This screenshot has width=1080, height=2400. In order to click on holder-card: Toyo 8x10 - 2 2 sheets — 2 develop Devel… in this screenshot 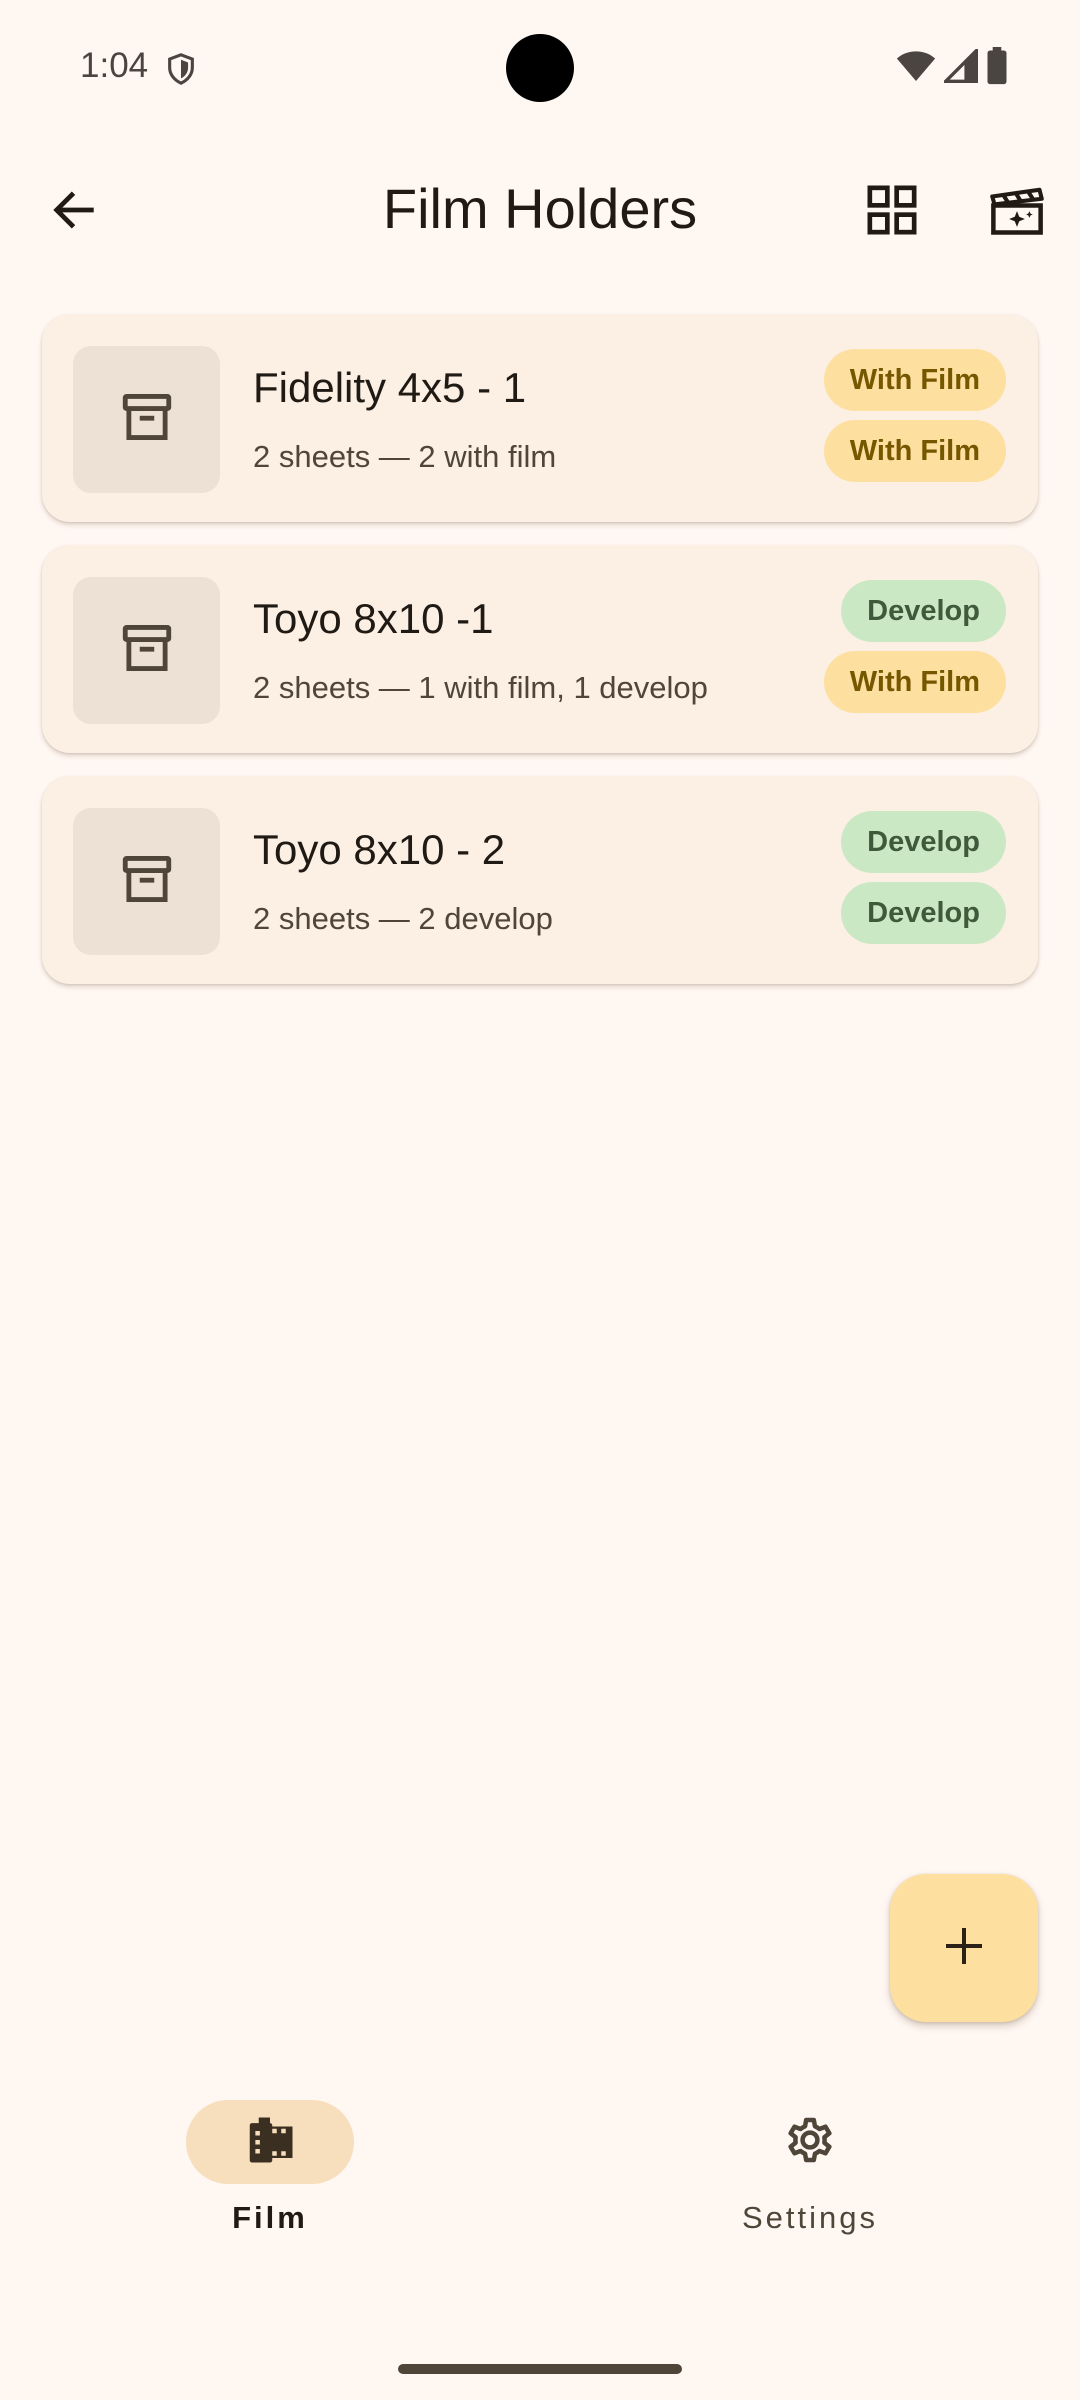, I will do `click(540, 880)`.